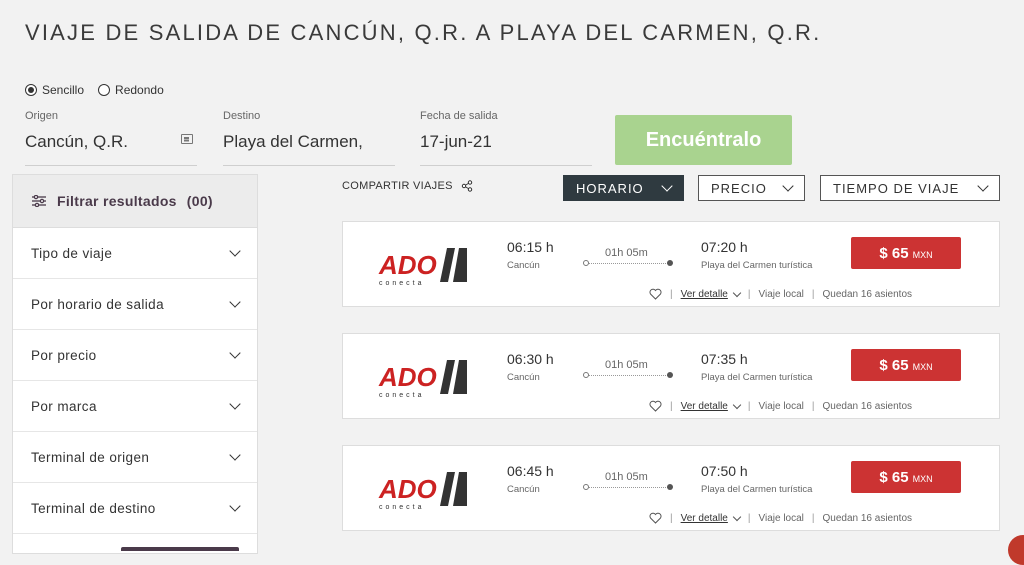 The width and height of the screenshot is (1024, 565). Describe the element at coordinates (466, 186) in the screenshot. I see `share-icon` at that location.